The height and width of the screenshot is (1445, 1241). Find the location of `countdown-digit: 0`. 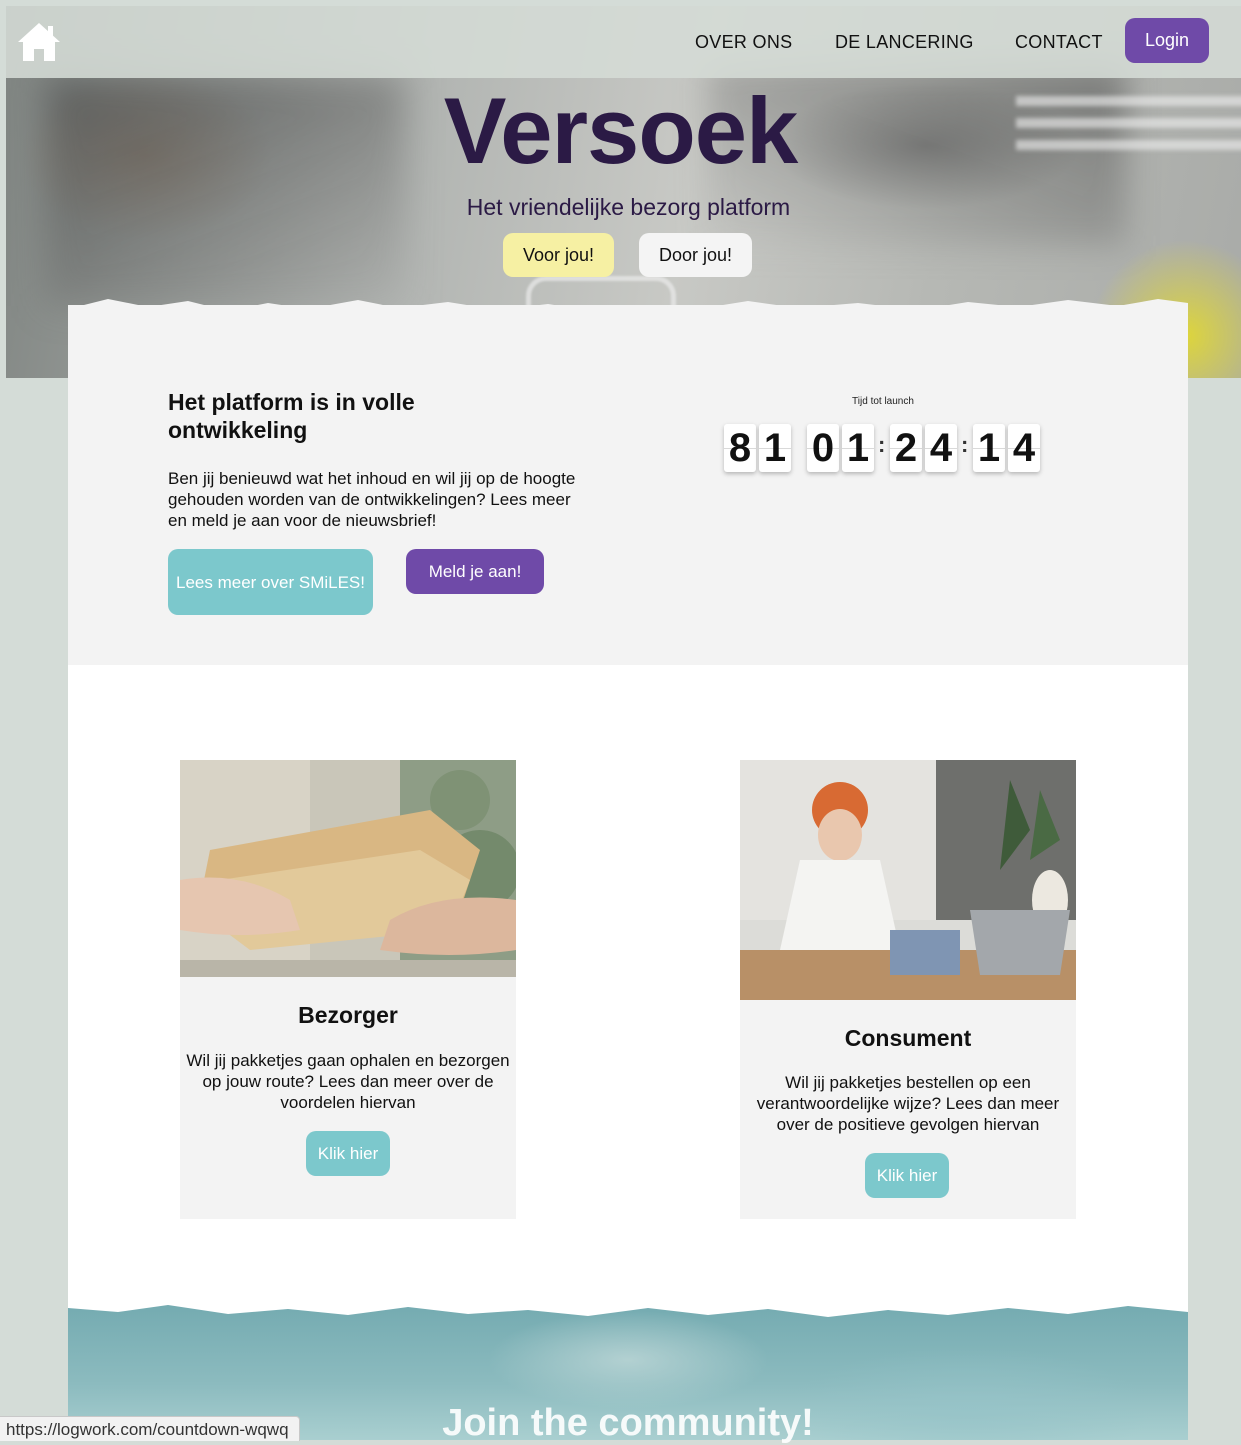

countdown-digit: 0 is located at coordinates (823, 448).